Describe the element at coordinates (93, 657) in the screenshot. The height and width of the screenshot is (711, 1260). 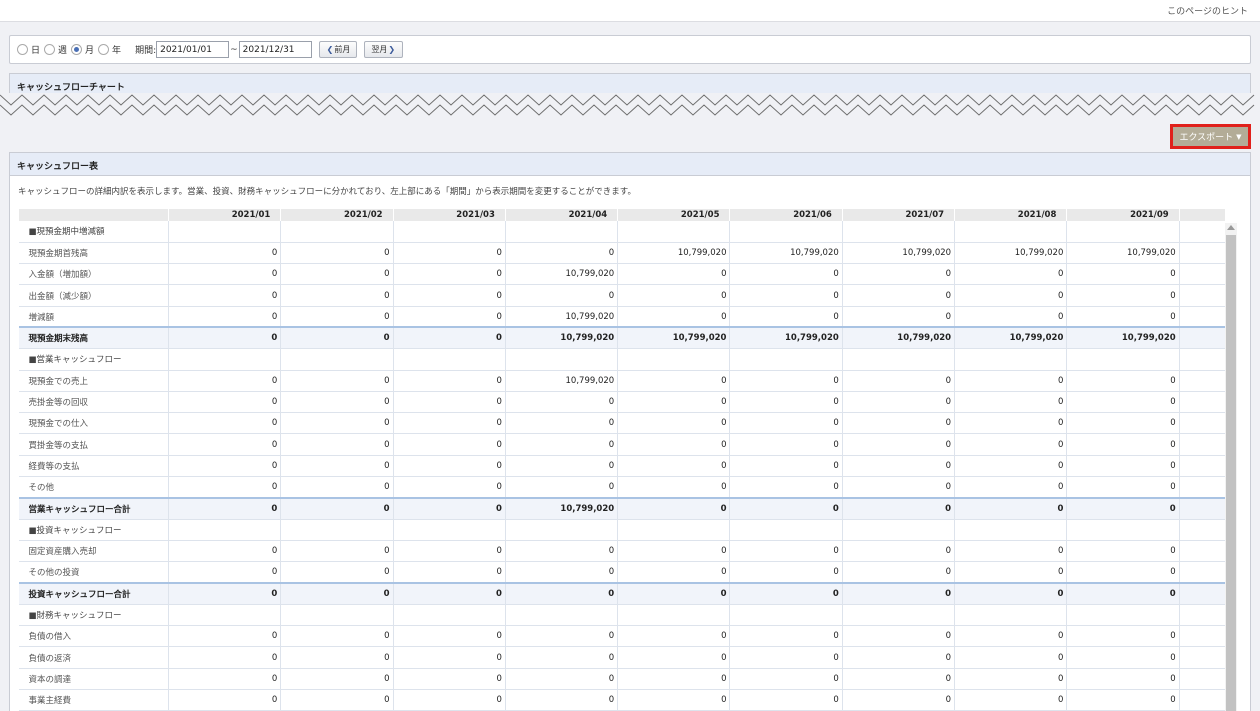
I see `row-label: 負債の返済` at that location.